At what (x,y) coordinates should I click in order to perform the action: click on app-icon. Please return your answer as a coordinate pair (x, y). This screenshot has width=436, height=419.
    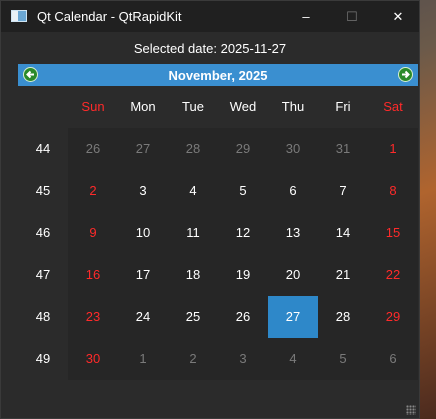
    Looking at the image, I should click on (19, 16).